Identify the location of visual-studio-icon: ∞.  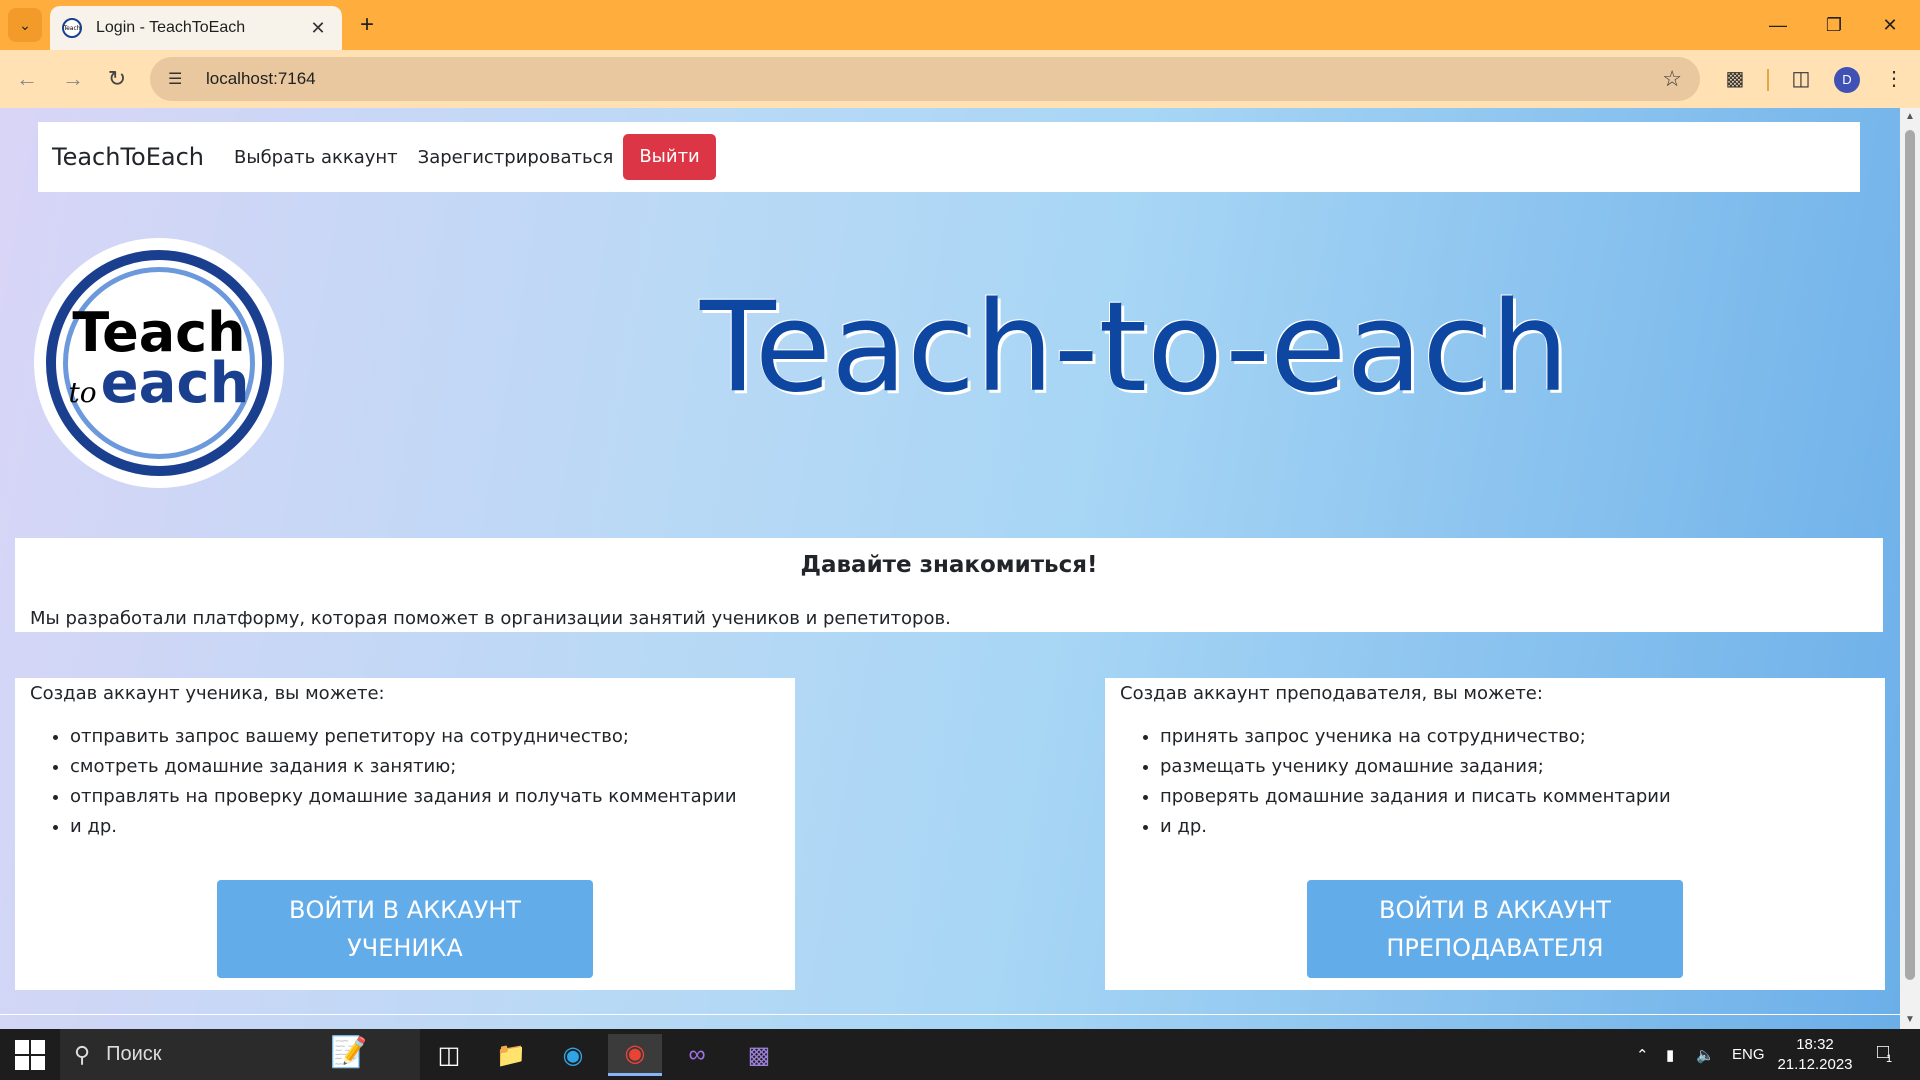
(697, 1055).